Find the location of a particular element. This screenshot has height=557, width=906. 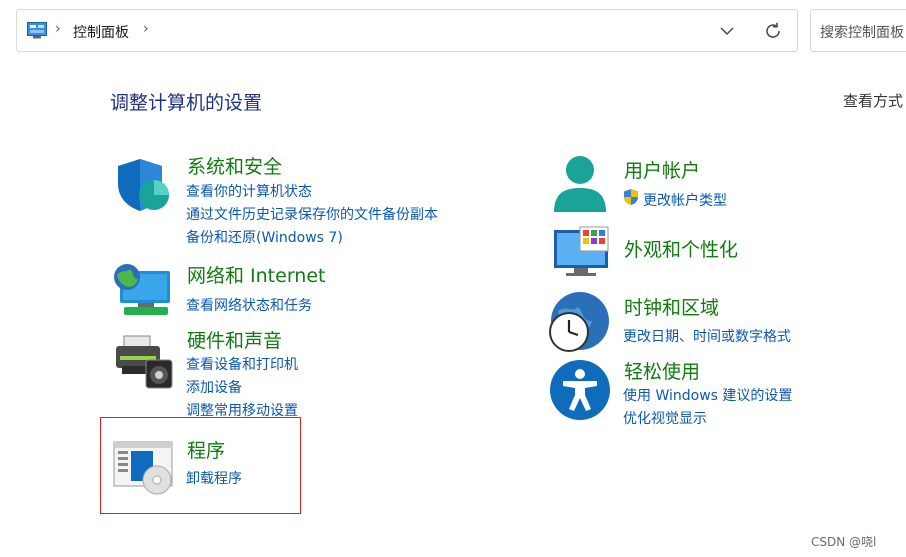

category-title-clock-region: 时钟和区域 is located at coordinates (671, 306).